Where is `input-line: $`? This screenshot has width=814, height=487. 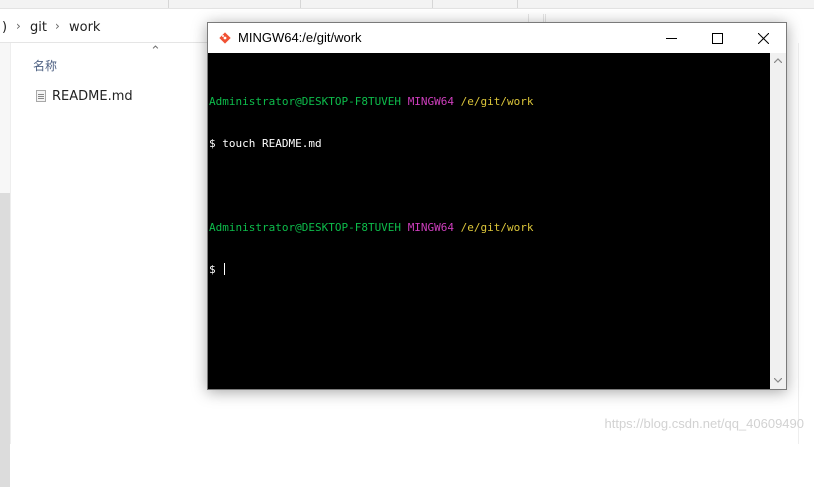
input-line: $ is located at coordinates (489, 270).